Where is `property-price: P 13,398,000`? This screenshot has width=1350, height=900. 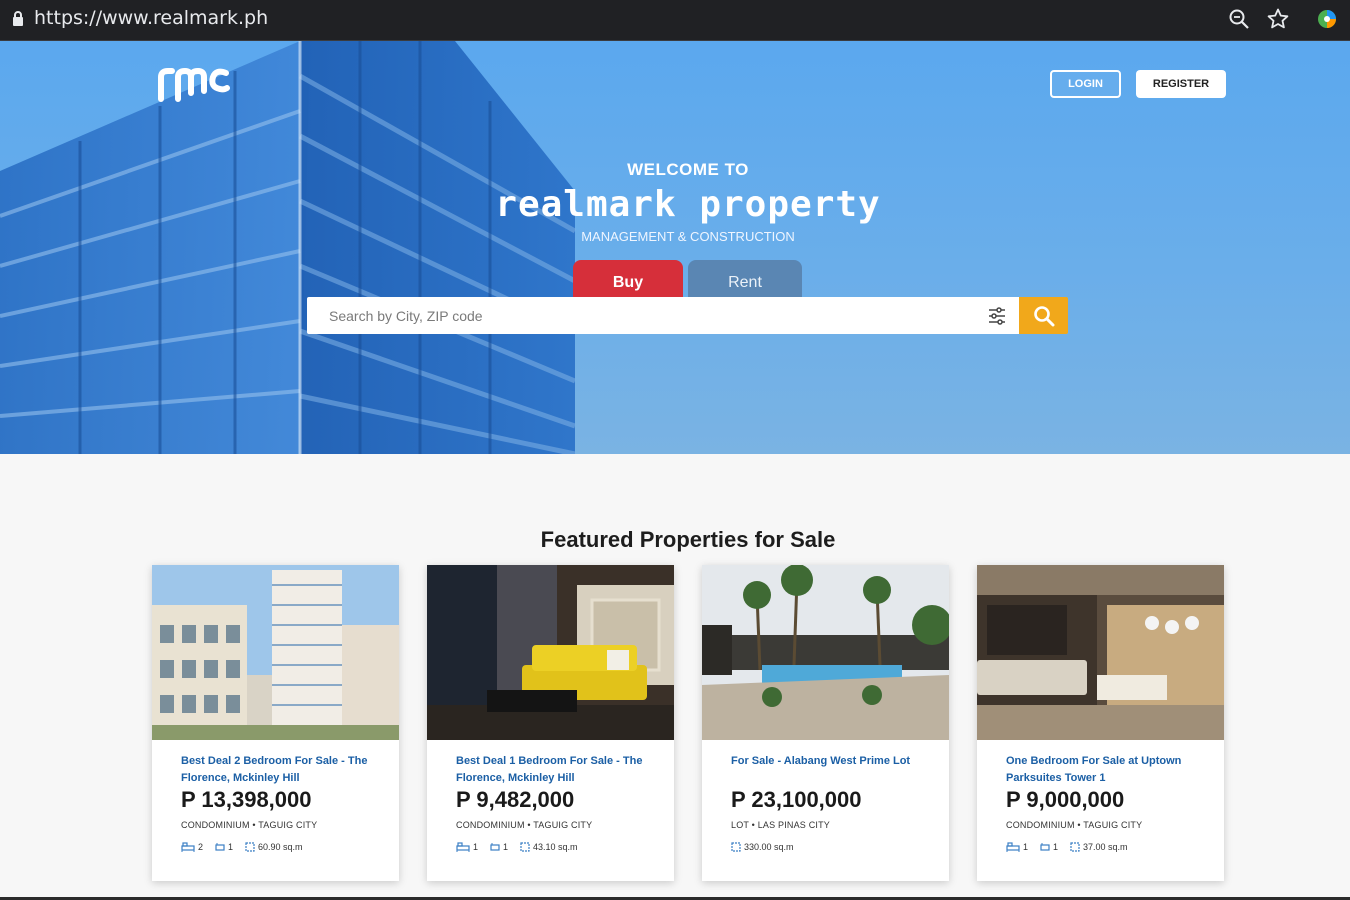 property-price: P 13,398,000 is located at coordinates (246, 799).